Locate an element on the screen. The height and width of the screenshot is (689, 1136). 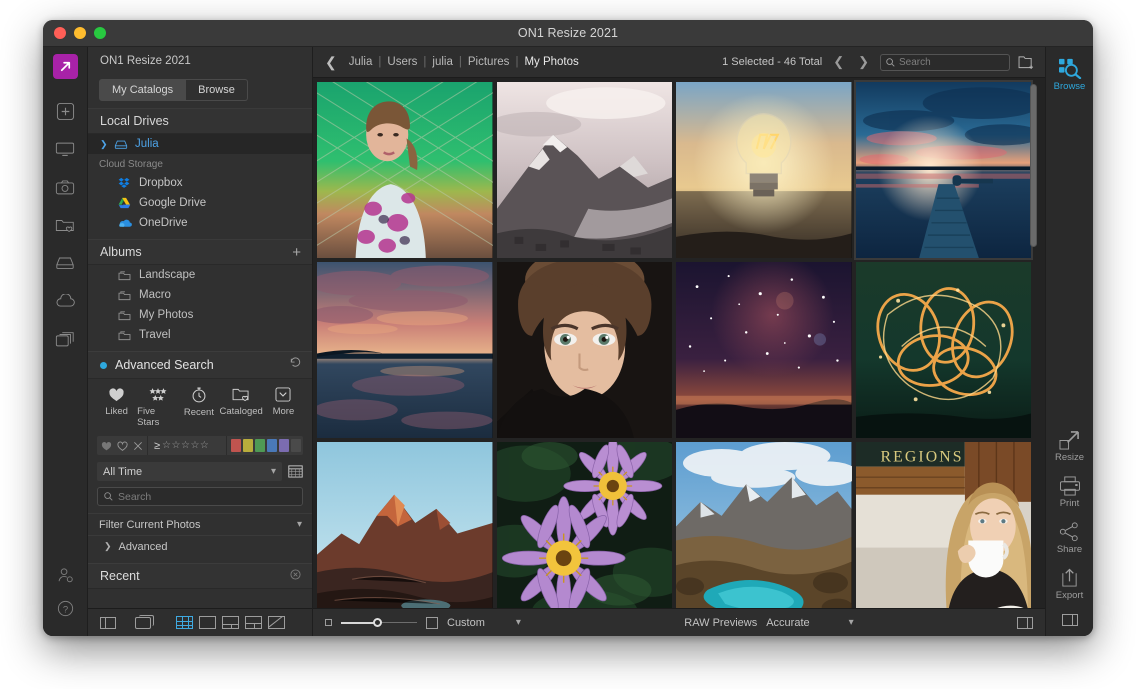
photo-cell: REGIONS is located at coordinates (943, 525).